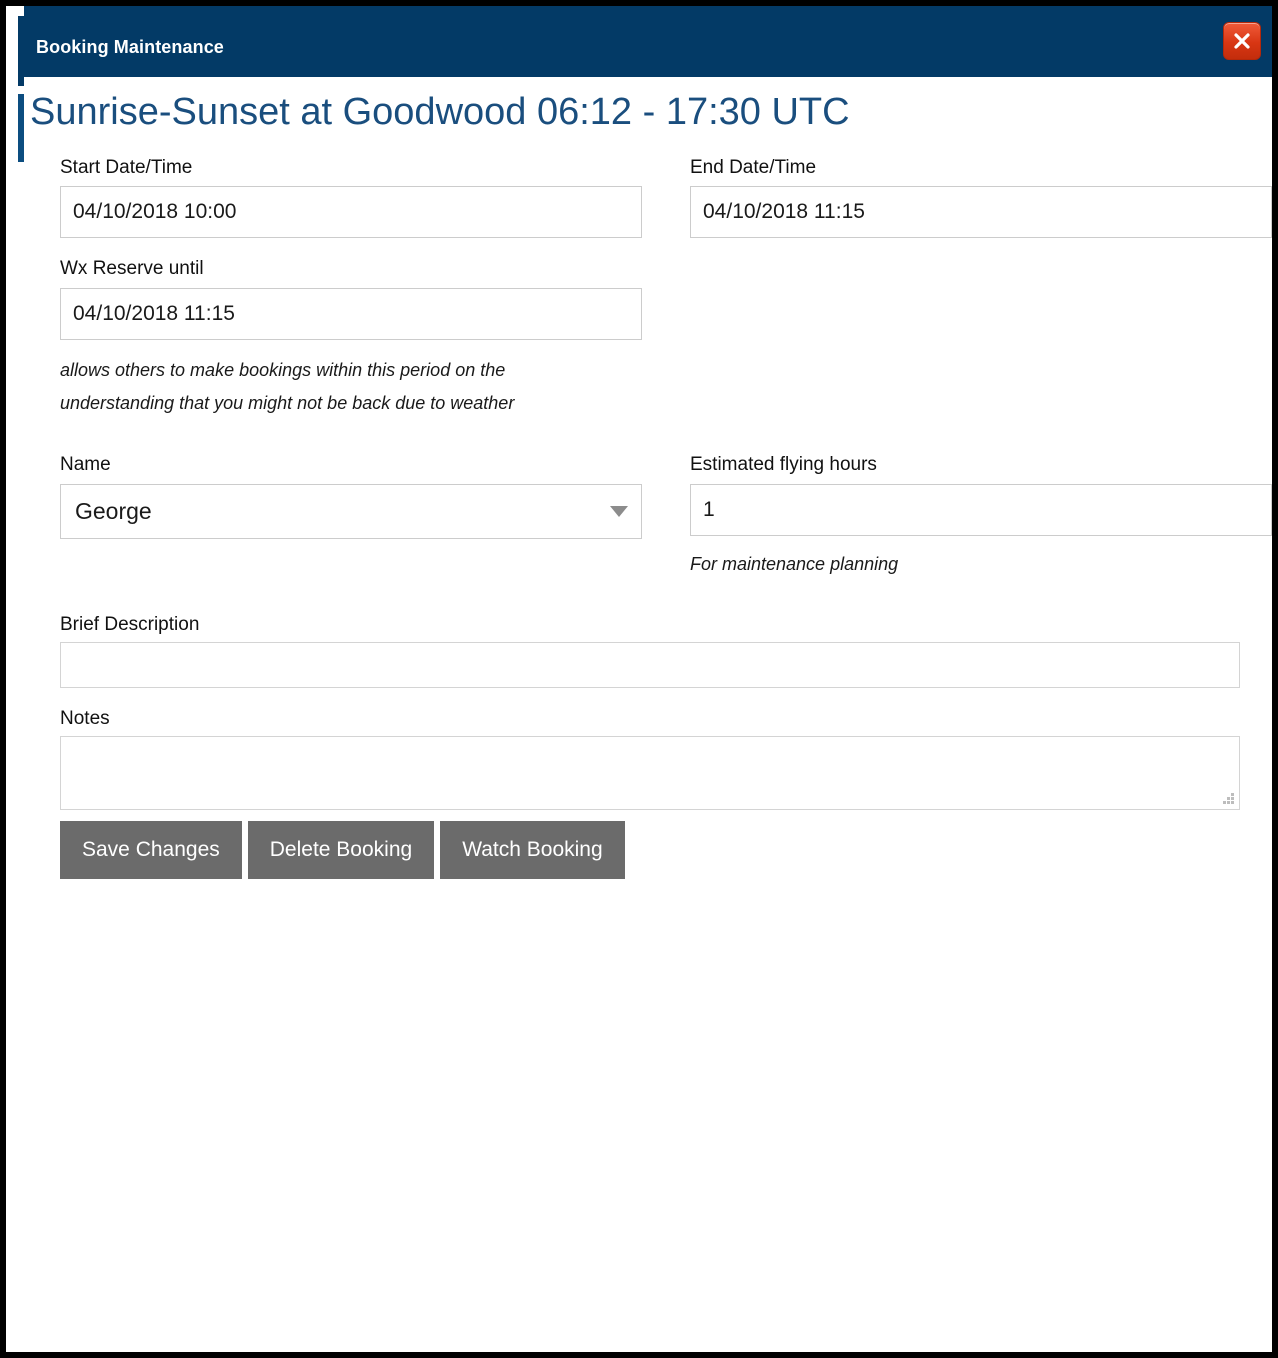  What do you see at coordinates (650, 665) in the screenshot?
I see `brief-description-input` at bounding box center [650, 665].